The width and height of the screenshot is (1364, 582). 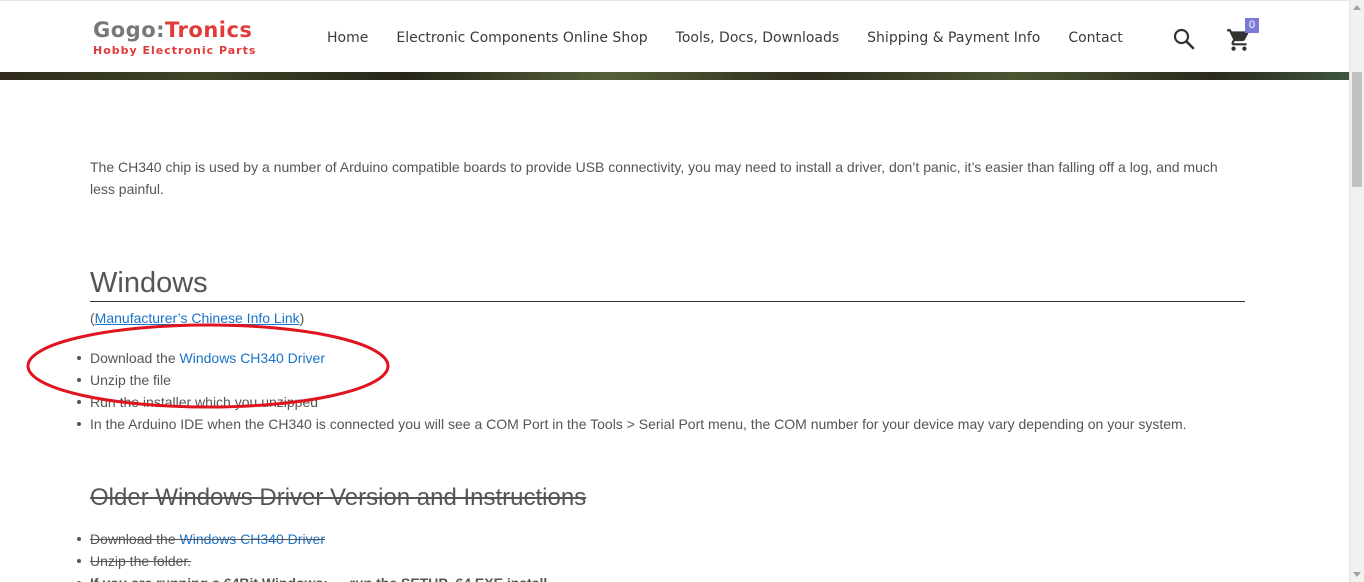 I want to click on header-banner-image, so click(x=674, y=76).